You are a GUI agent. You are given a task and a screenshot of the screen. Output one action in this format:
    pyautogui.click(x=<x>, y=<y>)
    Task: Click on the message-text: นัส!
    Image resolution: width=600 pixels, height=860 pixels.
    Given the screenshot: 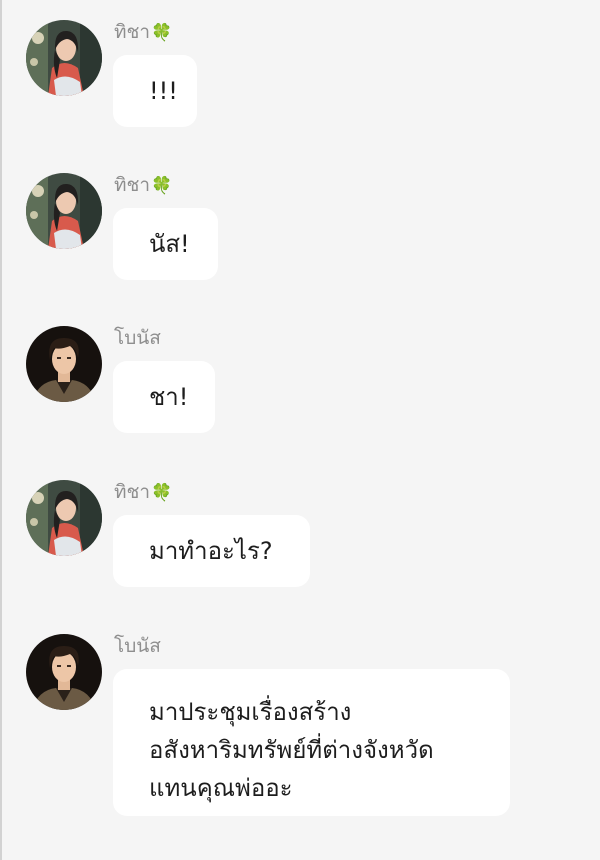 What is the action you would take?
    pyautogui.click(x=169, y=244)
    